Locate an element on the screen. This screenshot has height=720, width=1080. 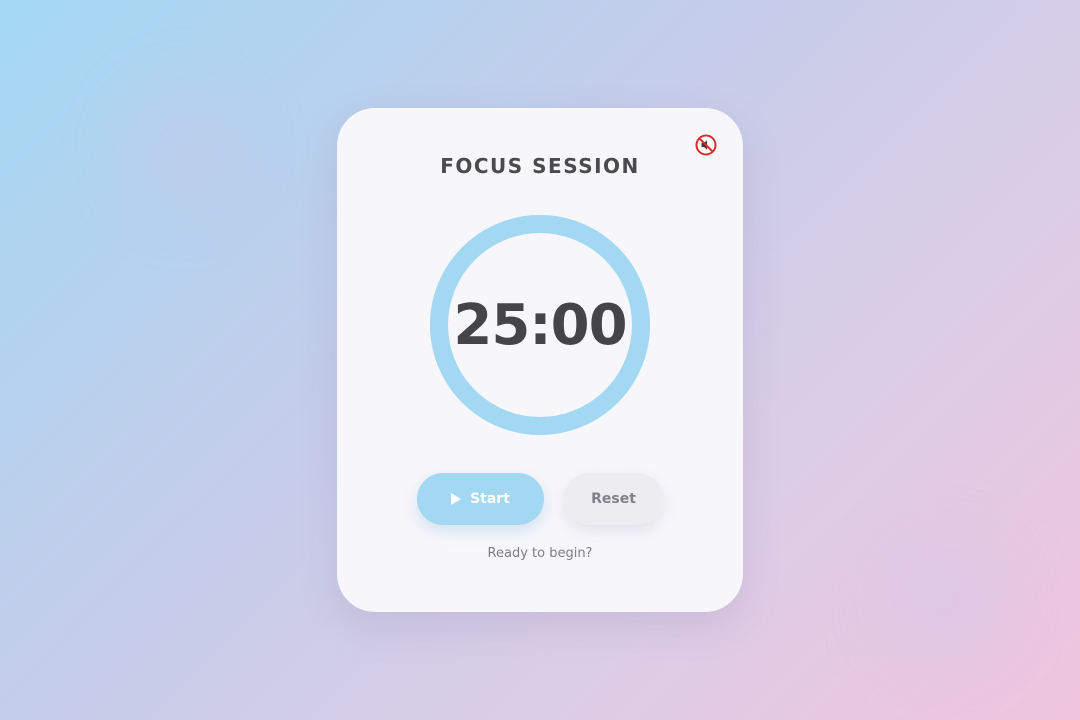
timer-ring: 25:00 is located at coordinates (540, 325).